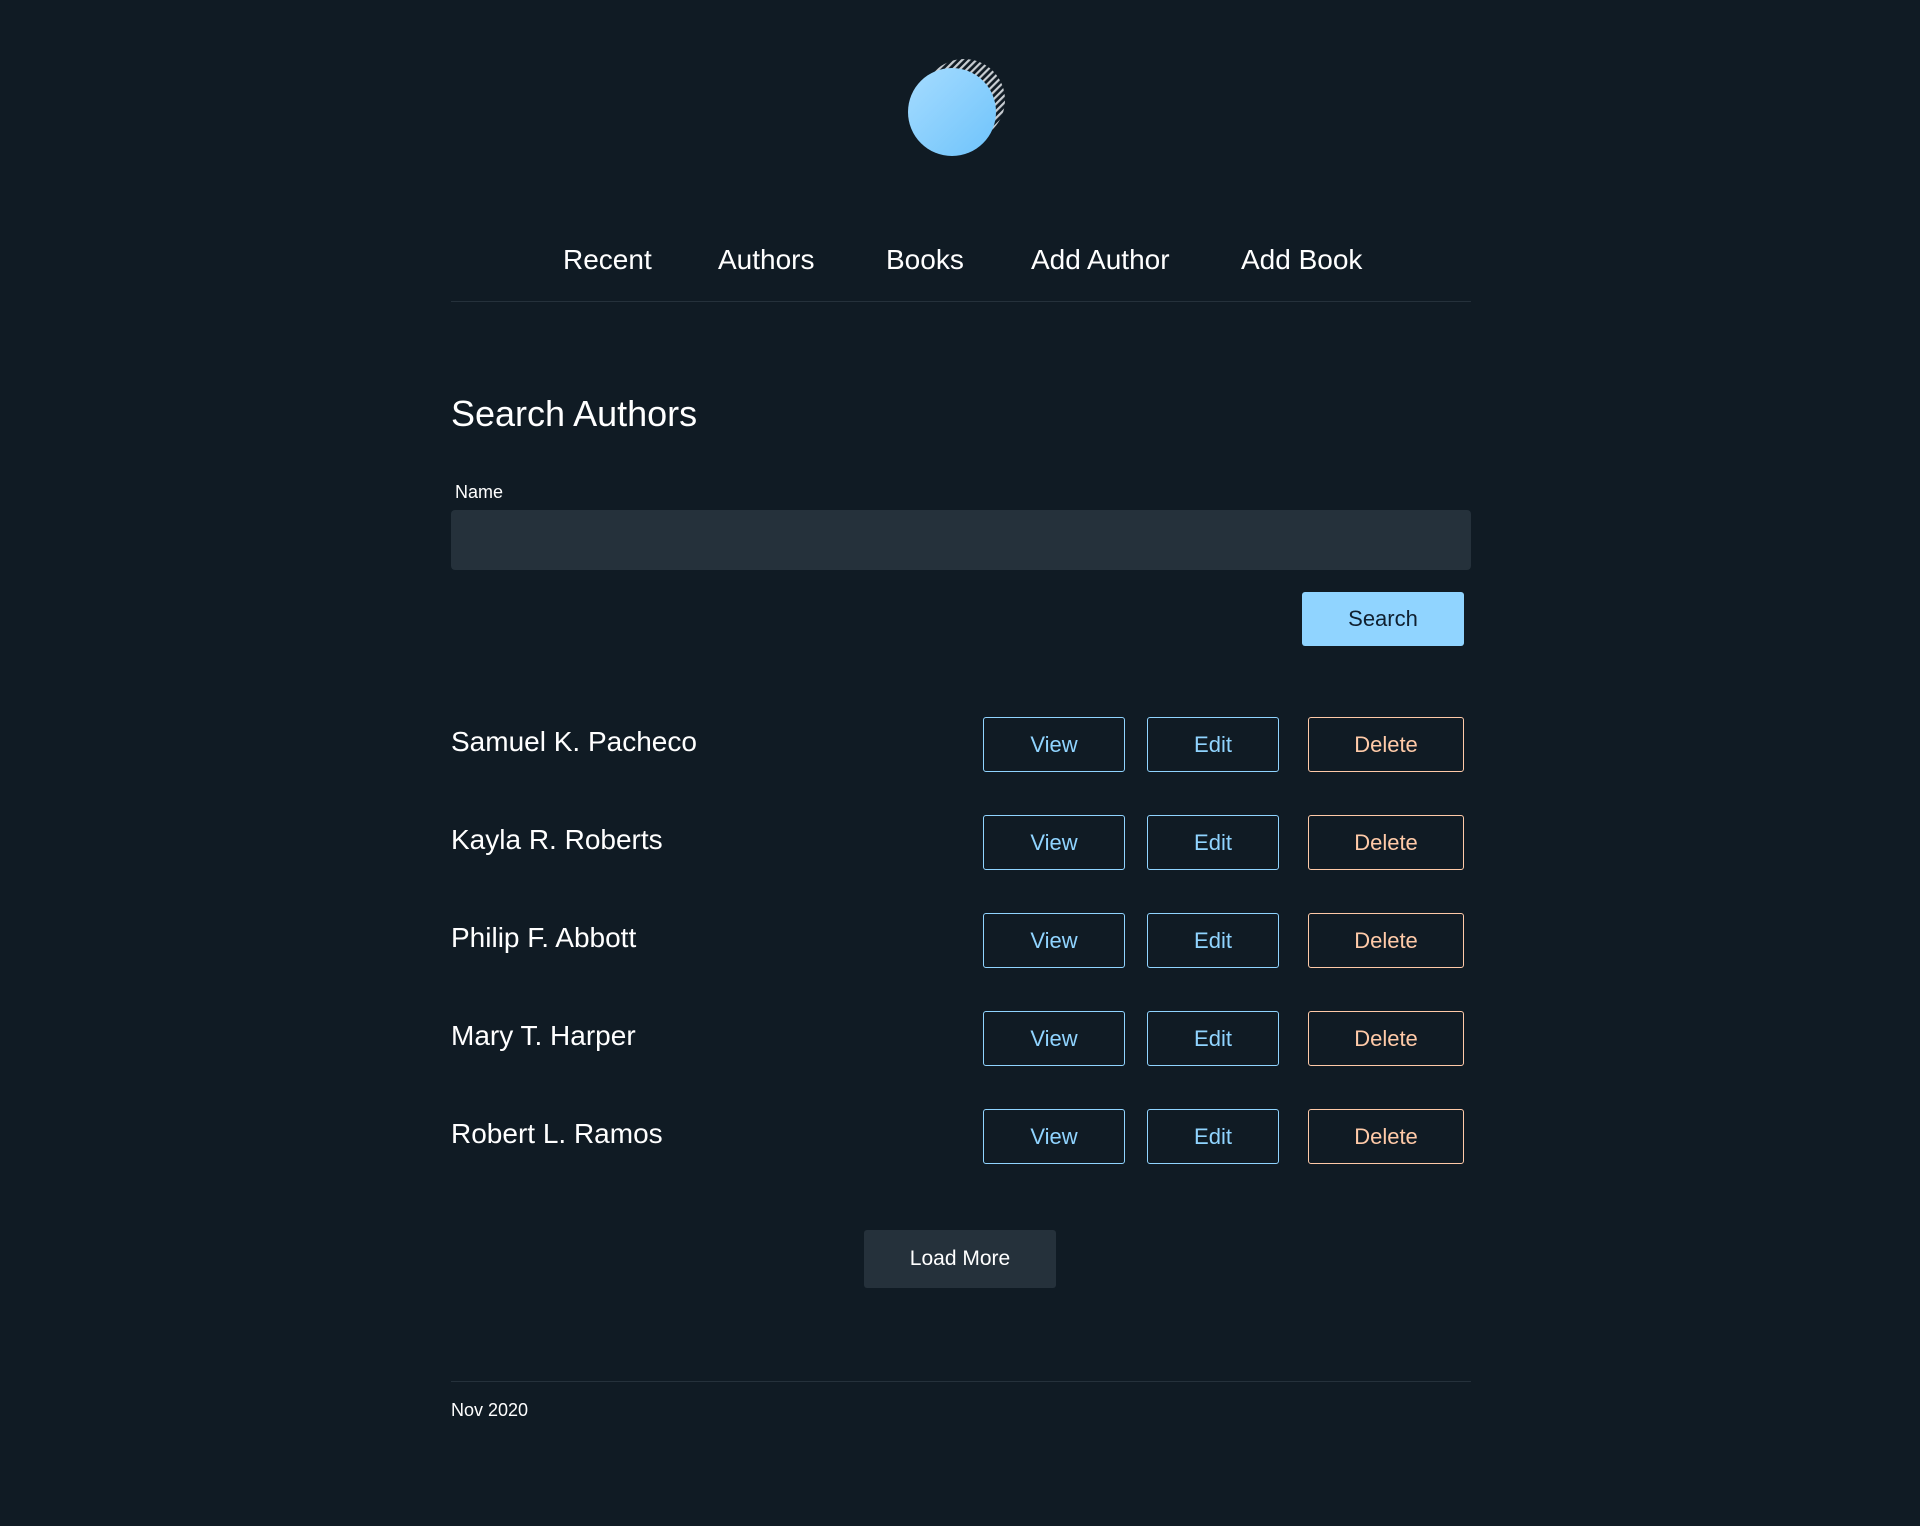  Describe the element at coordinates (961, 1060) in the screenshot. I see `author-row: Mary T. Harper View Edit Delete` at that location.